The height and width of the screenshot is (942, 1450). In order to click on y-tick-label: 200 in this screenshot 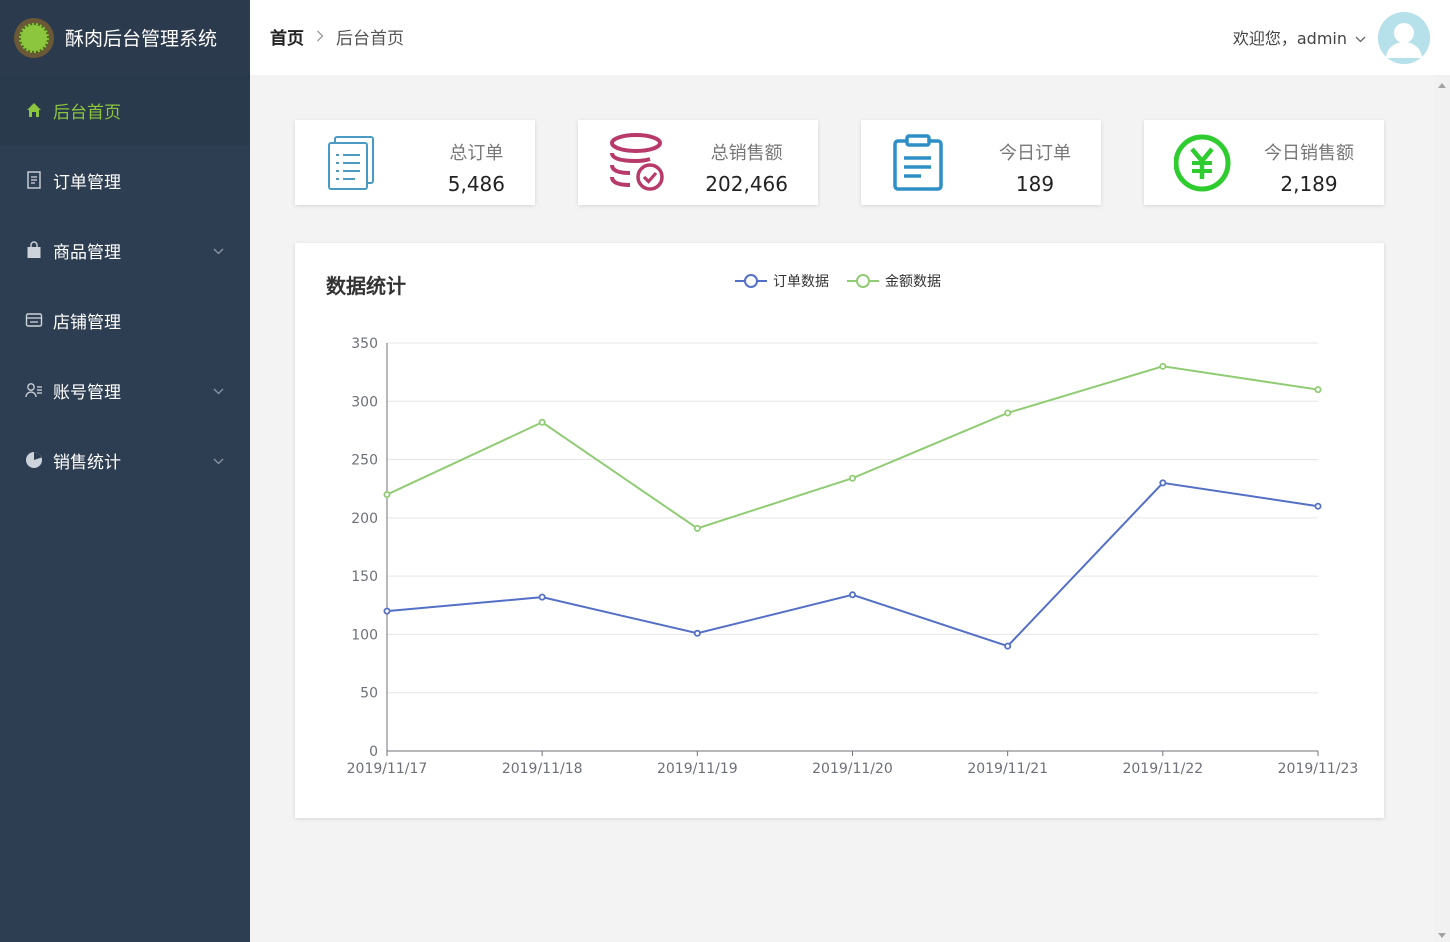, I will do `click(364, 519)`.